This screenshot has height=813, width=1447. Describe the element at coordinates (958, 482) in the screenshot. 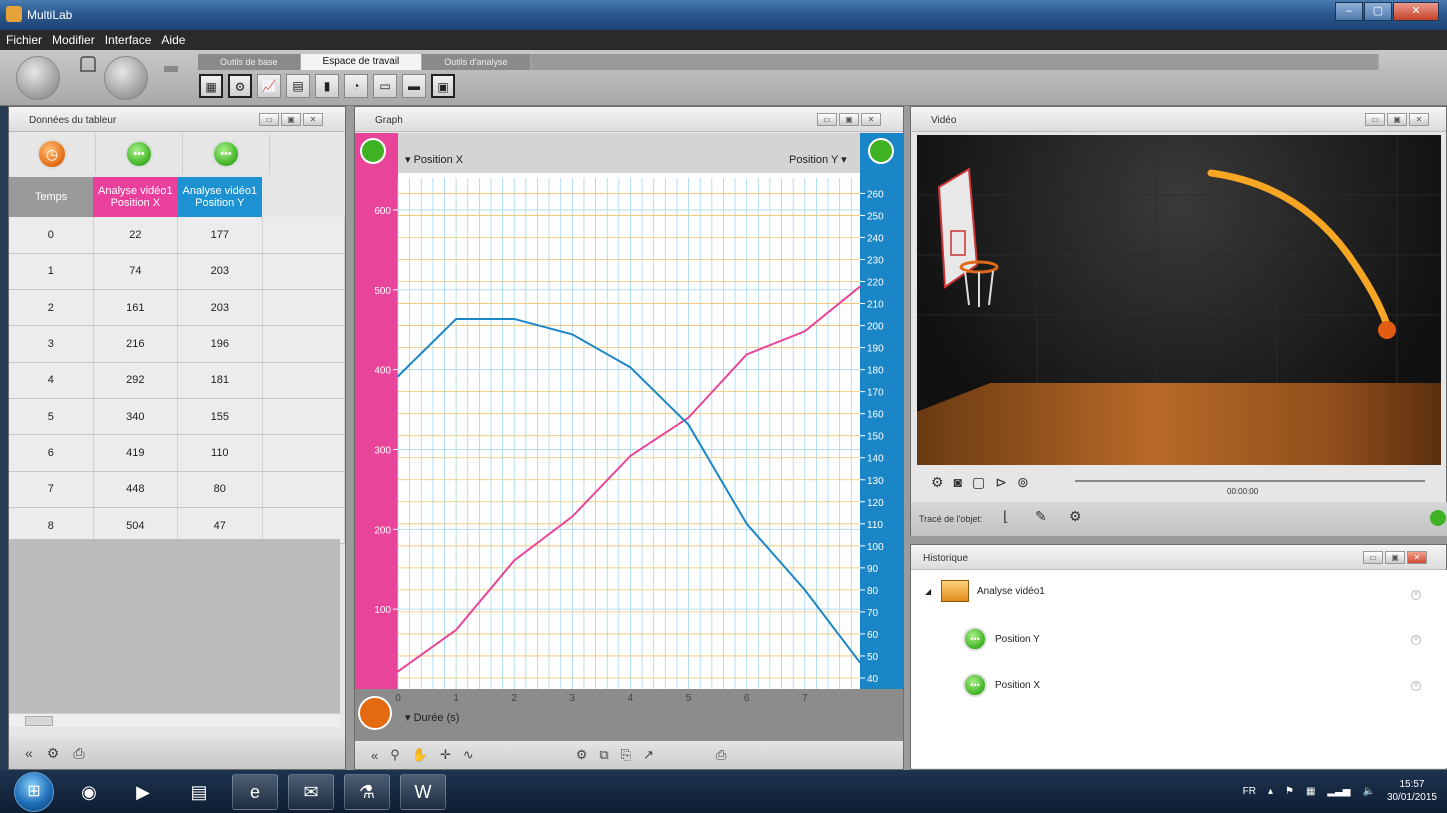

I see `camera-icon: ◙` at that location.